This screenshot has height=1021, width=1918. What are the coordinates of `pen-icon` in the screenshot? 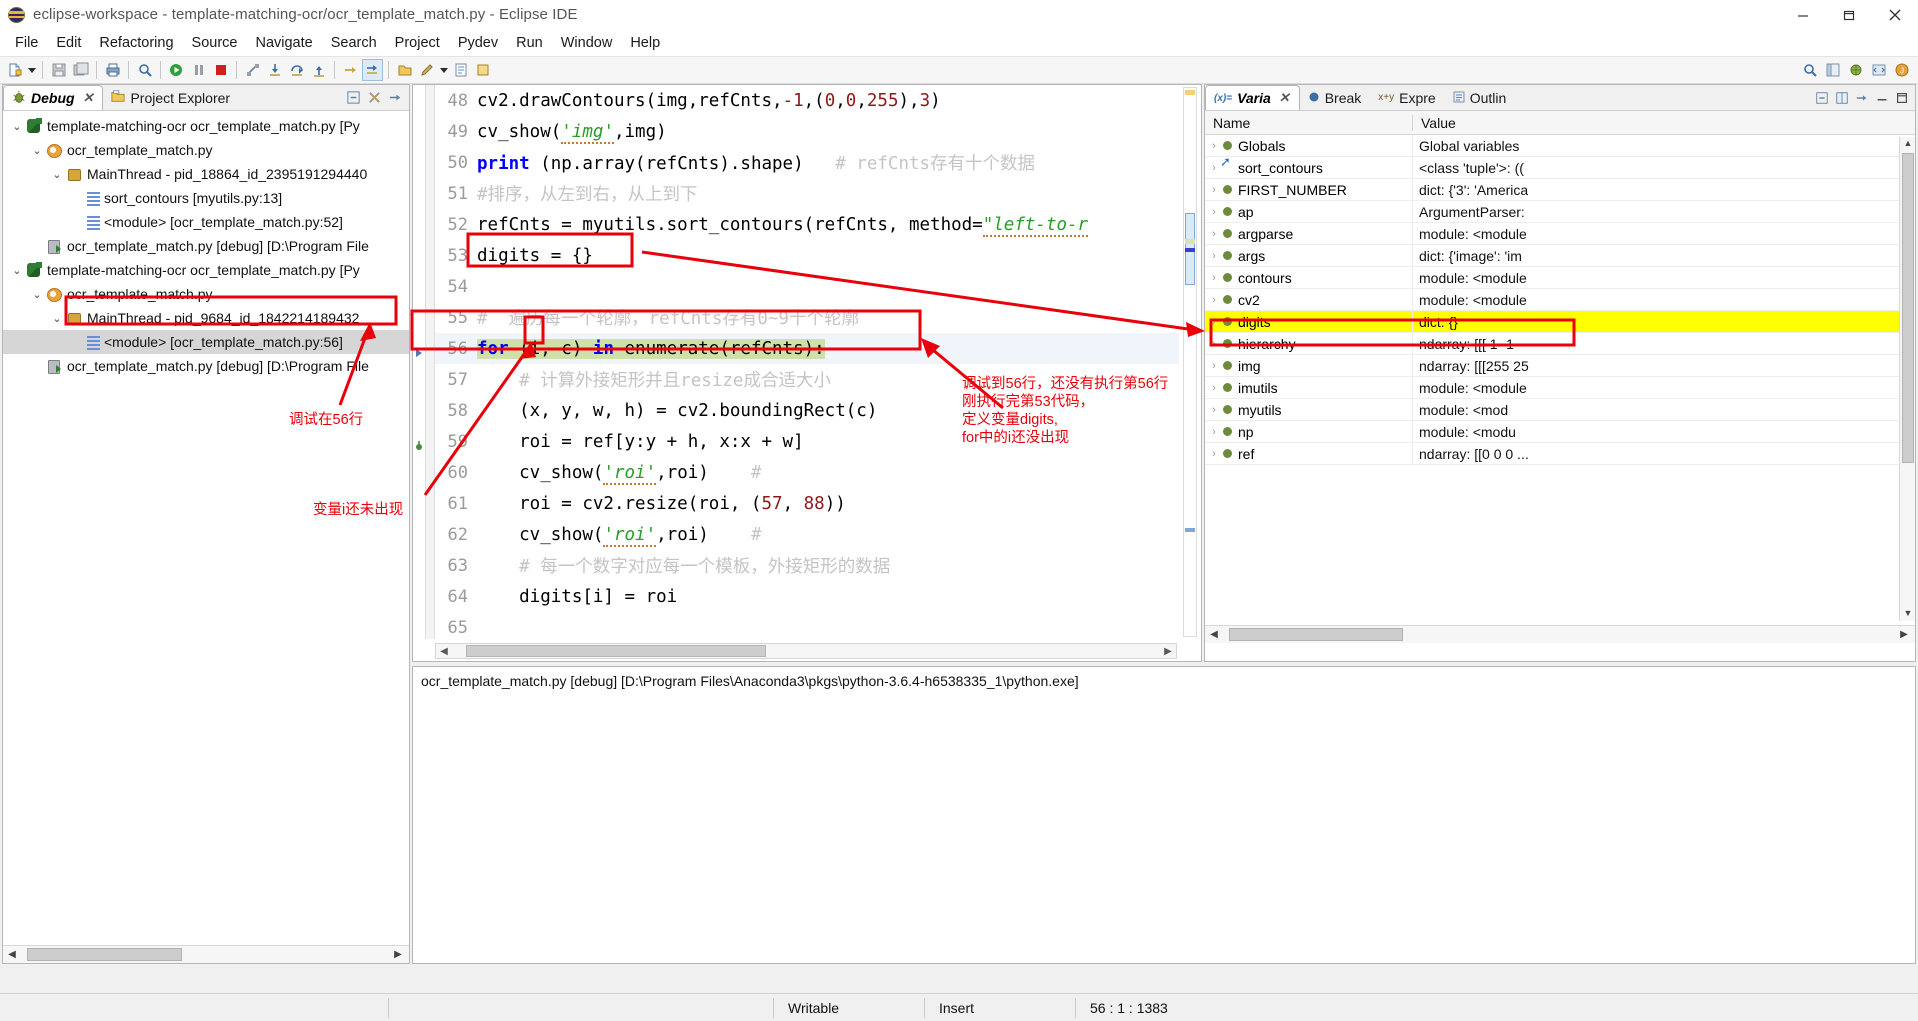 It's located at (426, 70).